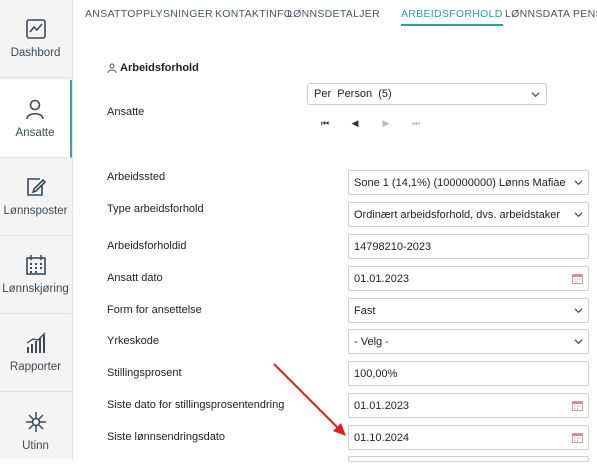  I want to click on field-label-arbeidsforholdid: Arbeidsforholdid, so click(147, 246).